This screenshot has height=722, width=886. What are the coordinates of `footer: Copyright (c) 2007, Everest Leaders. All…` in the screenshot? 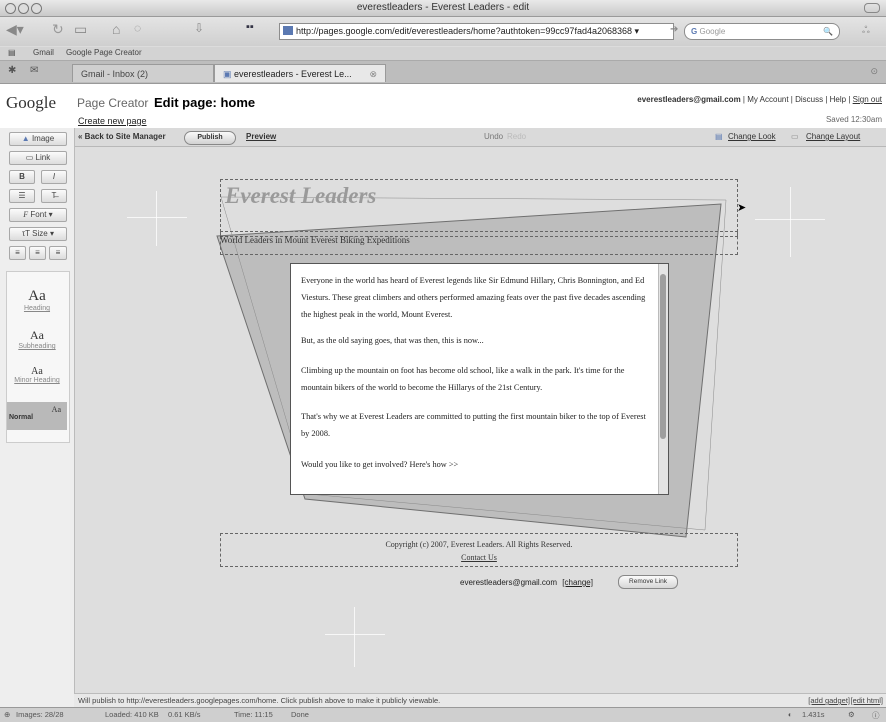 It's located at (479, 550).